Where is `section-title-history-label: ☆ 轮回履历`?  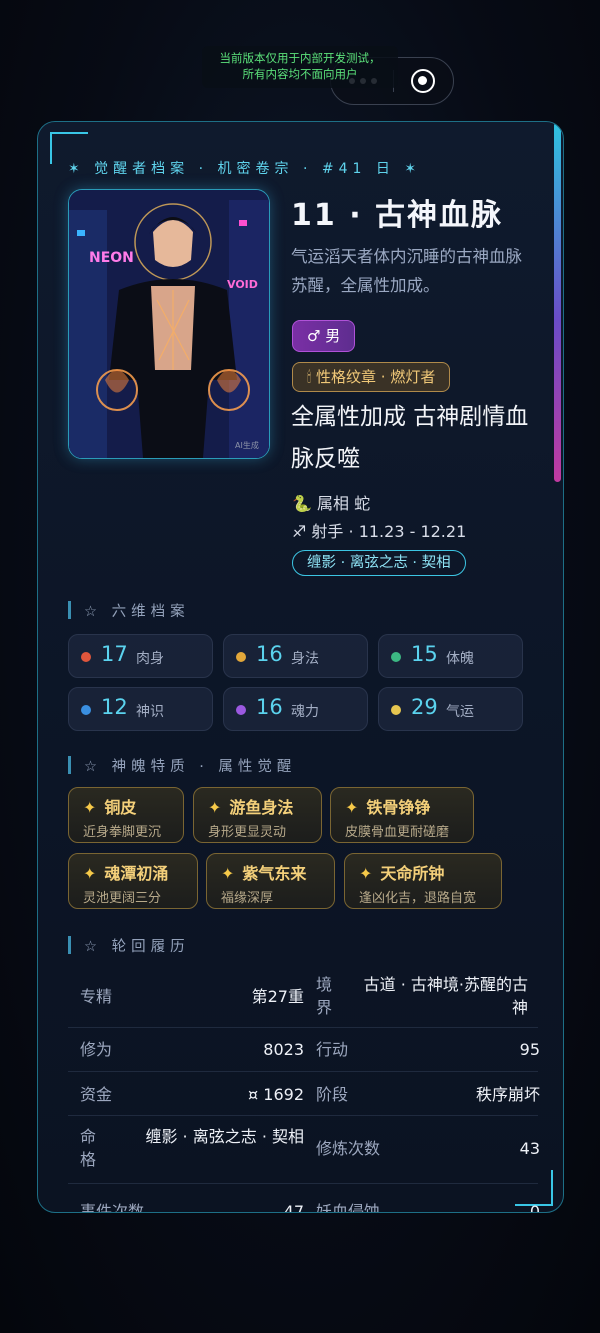
section-title-history-label: ☆ 轮回履历 is located at coordinates (137, 947).